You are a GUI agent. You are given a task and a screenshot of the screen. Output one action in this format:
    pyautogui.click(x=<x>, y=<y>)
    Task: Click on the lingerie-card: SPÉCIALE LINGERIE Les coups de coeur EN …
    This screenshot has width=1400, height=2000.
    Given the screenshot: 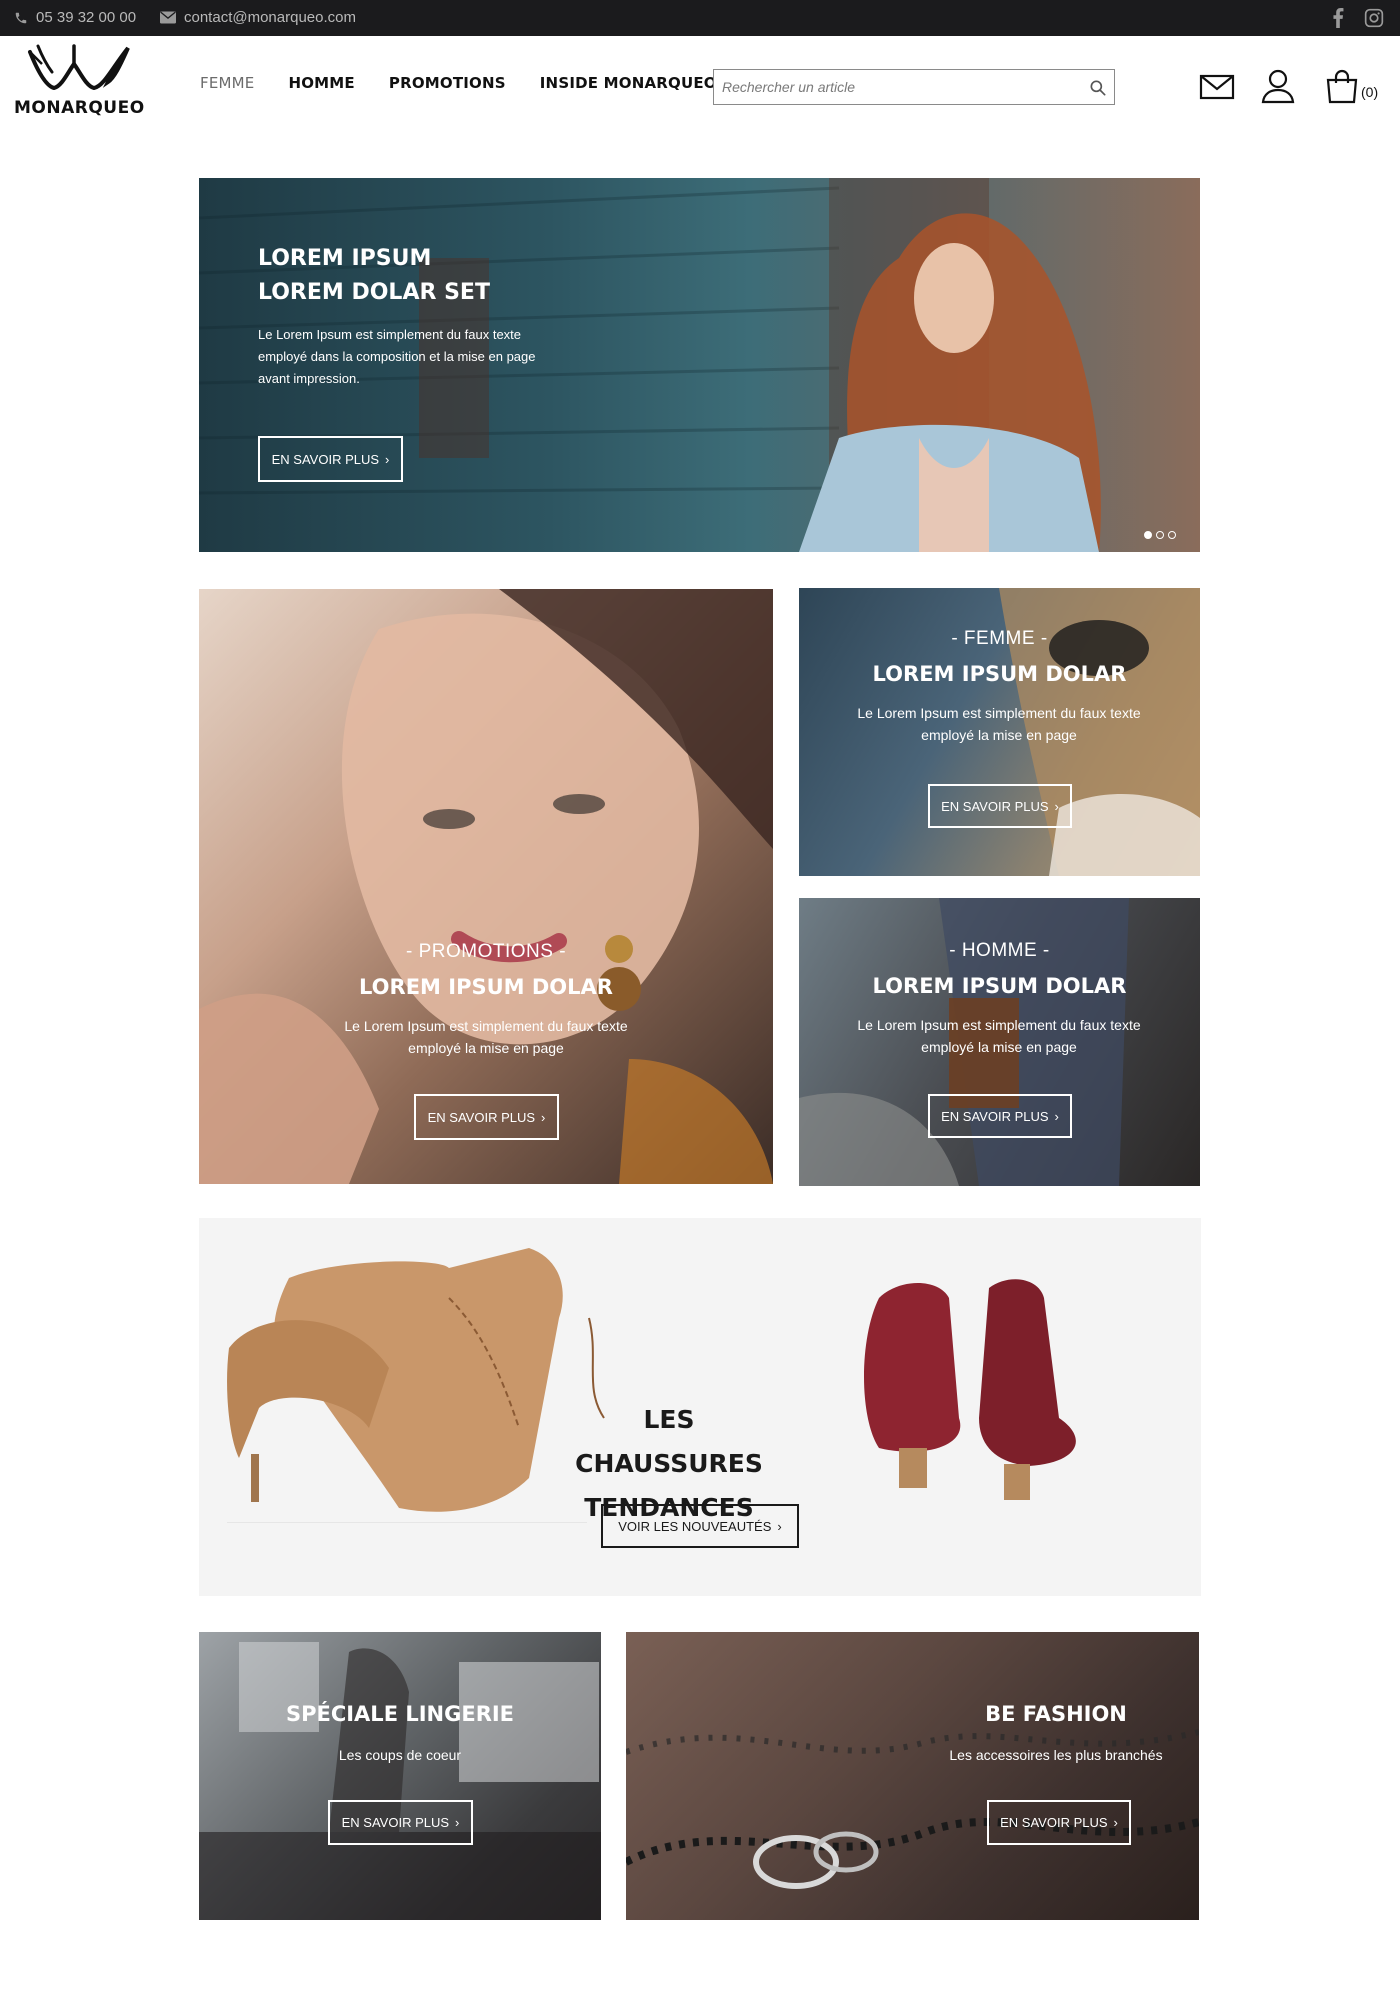 What is the action you would take?
    pyautogui.click(x=400, y=1776)
    